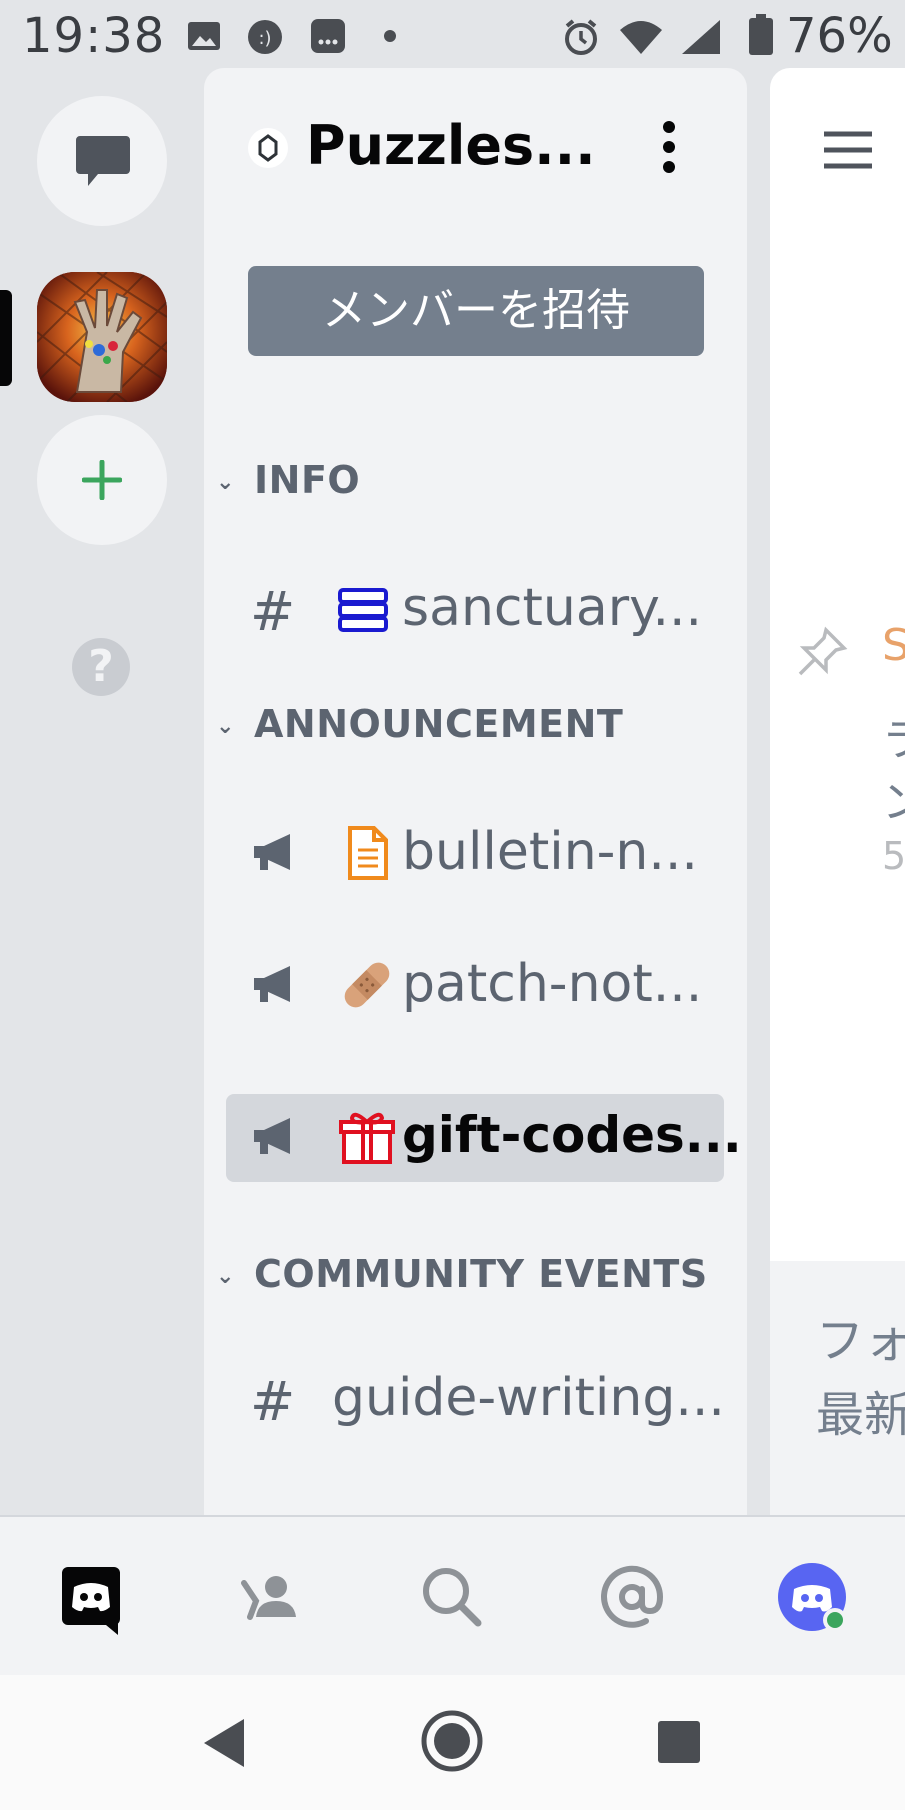  I want to click on category-announcement: ⌄ ANNOUNCEMENT, so click(419, 724).